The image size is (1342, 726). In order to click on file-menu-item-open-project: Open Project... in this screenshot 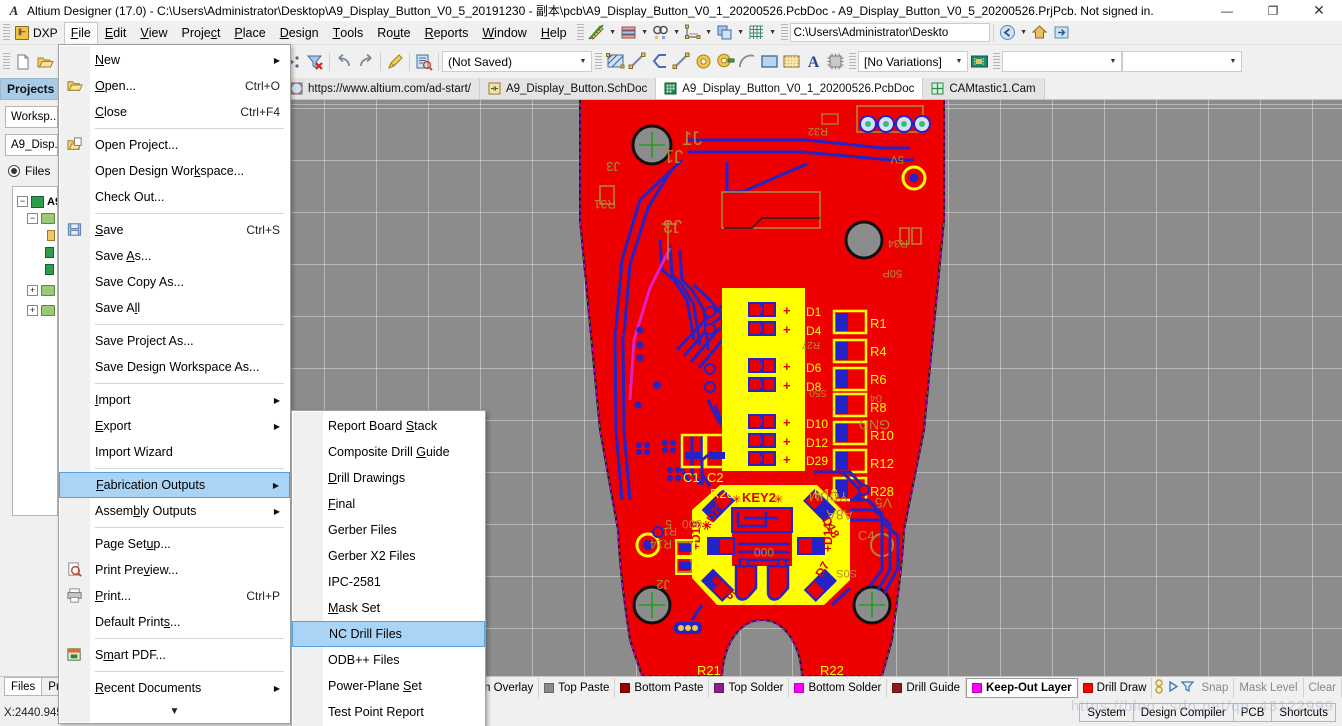, I will do `click(174, 145)`.